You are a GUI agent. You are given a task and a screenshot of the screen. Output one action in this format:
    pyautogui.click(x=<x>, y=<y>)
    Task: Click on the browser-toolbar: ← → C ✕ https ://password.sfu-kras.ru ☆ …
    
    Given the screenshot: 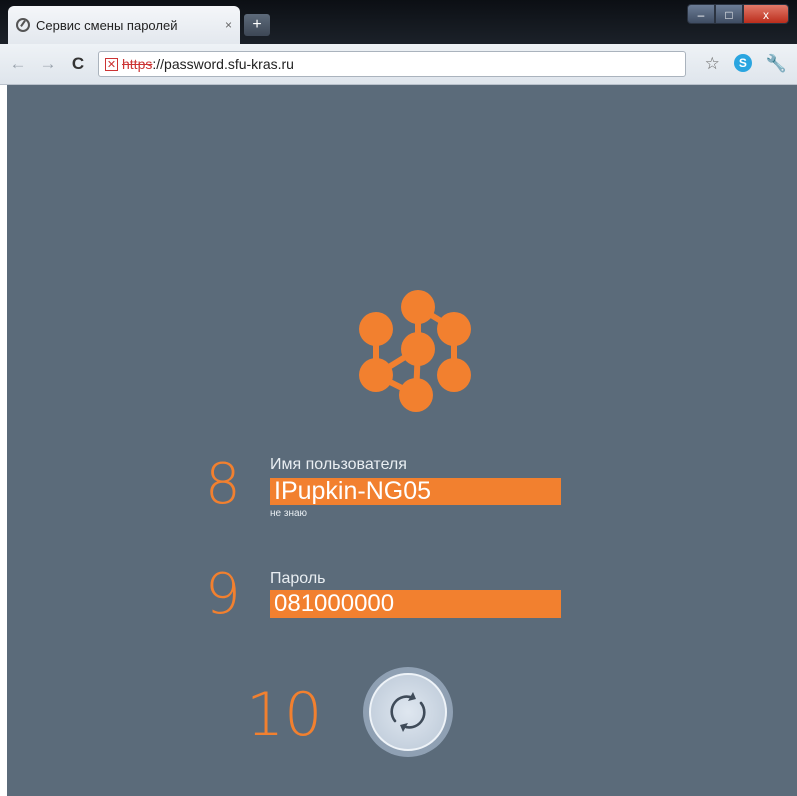 What is the action you would take?
    pyautogui.click(x=398, y=64)
    